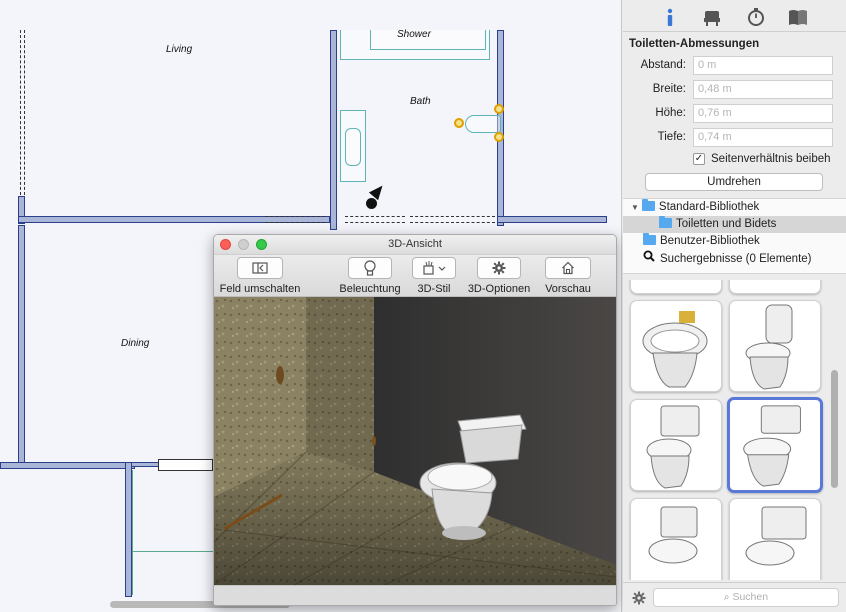 The image size is (846, 612). What do you see at coordinates (568, 276) in the screenshot?
I see `preview-button: Vorschau` at bounding box center [568, 276].